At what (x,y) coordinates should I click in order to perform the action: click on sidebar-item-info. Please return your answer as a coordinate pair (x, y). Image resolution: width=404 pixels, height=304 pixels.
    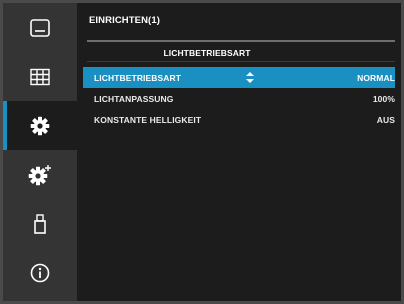
    Looking at the image, I should click on (40, 272).